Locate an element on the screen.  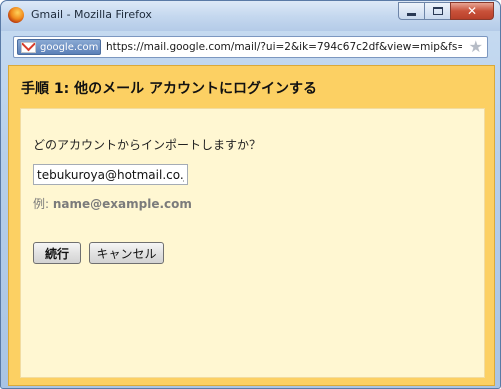
maximize-icon is located at coordinates (437, 11).